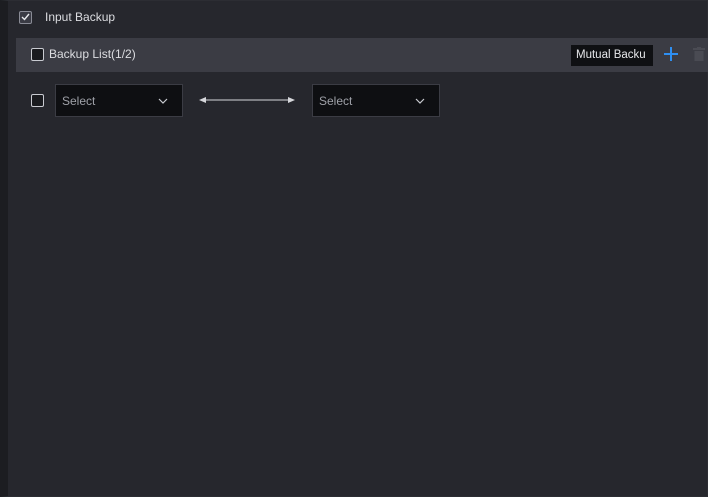  I want to click on input-backup-label: Input Backup, so click(80, 17).